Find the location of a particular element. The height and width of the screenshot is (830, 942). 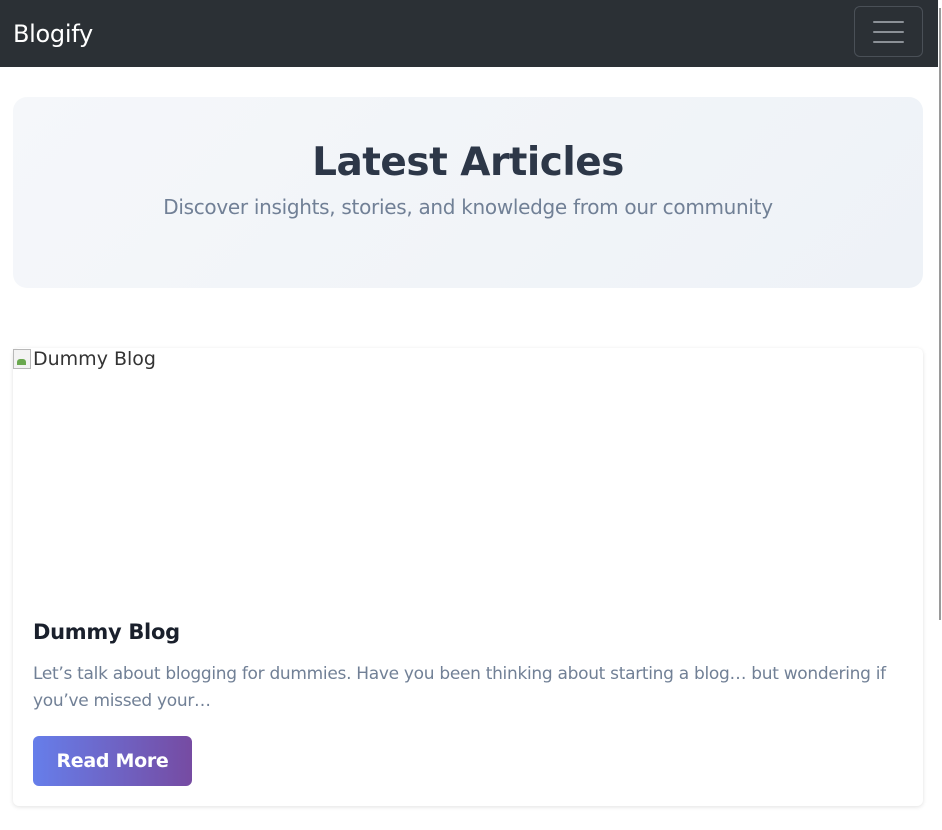

hamburger-menu-icon is located at coordinates (888, 21).